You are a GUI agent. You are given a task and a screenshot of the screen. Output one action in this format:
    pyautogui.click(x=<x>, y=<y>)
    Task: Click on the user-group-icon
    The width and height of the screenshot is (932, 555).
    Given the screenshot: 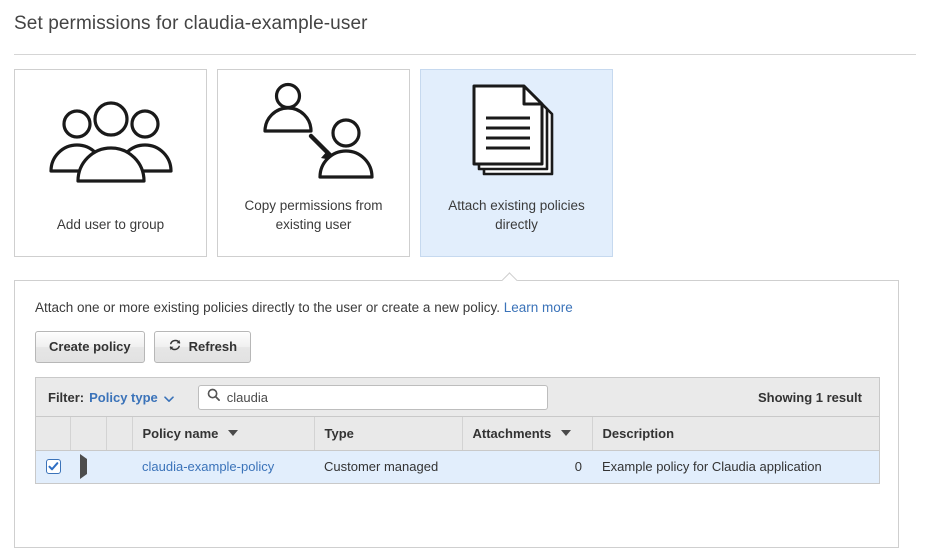 What is the action you would take?
    pyautogui.click(x=110, y=142)
    